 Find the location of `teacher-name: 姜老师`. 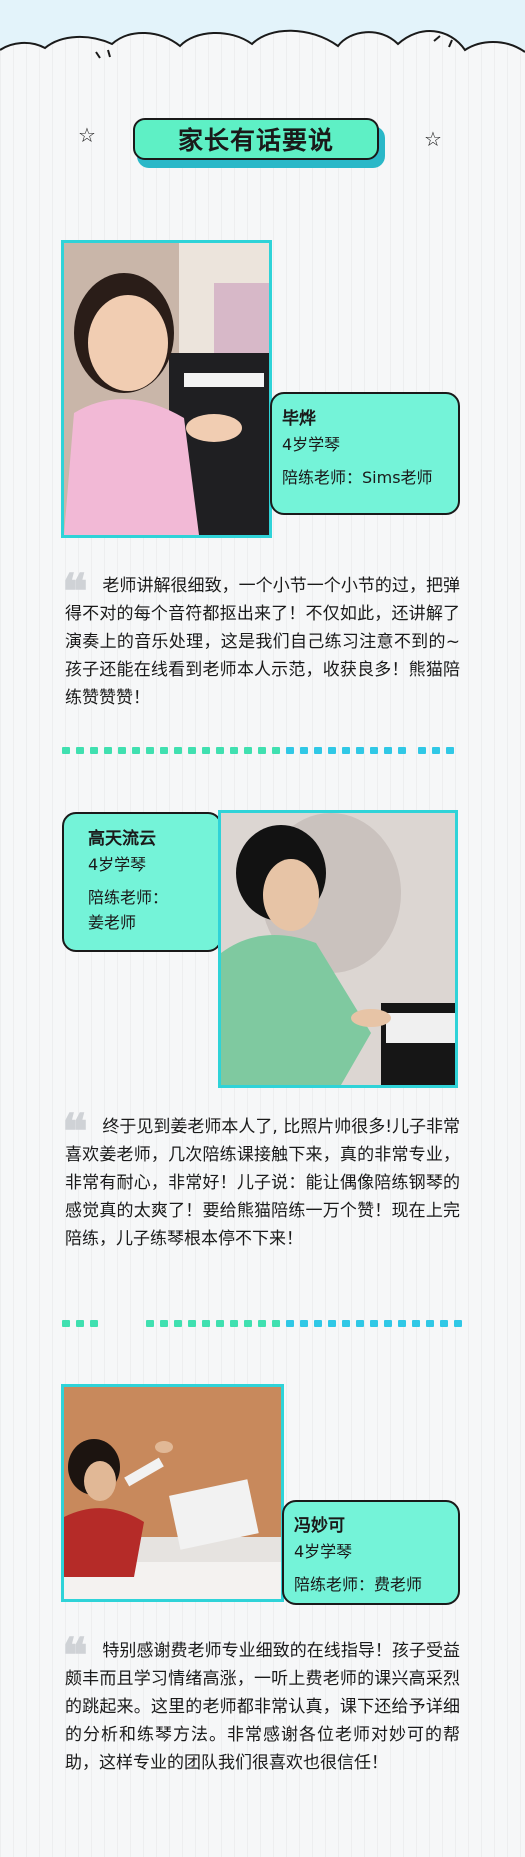

teacher-name: 姜老师 is located at coordinates (112, 922).